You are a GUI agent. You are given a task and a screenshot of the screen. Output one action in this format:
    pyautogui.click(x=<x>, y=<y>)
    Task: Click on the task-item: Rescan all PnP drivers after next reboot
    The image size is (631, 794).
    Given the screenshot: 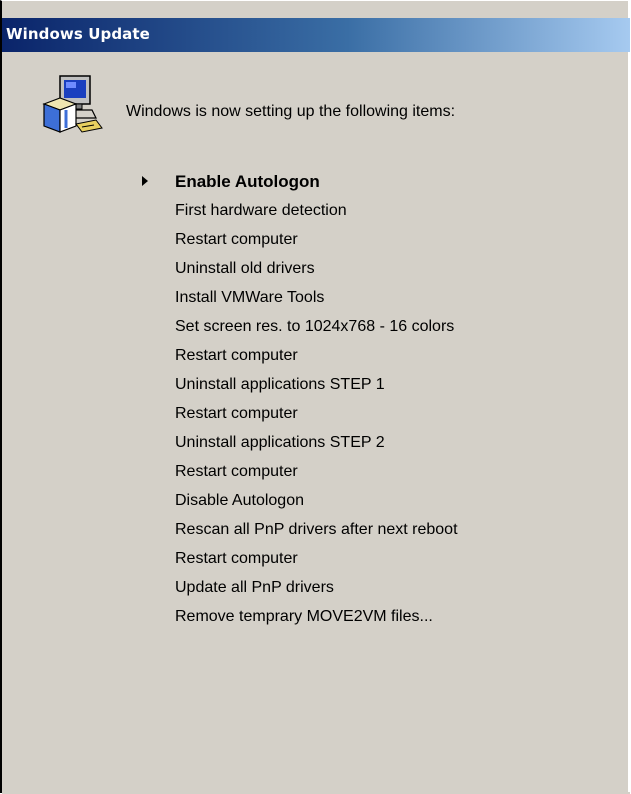 What is the action you would take?
    pyautogui.click(x=312, y=529)
    